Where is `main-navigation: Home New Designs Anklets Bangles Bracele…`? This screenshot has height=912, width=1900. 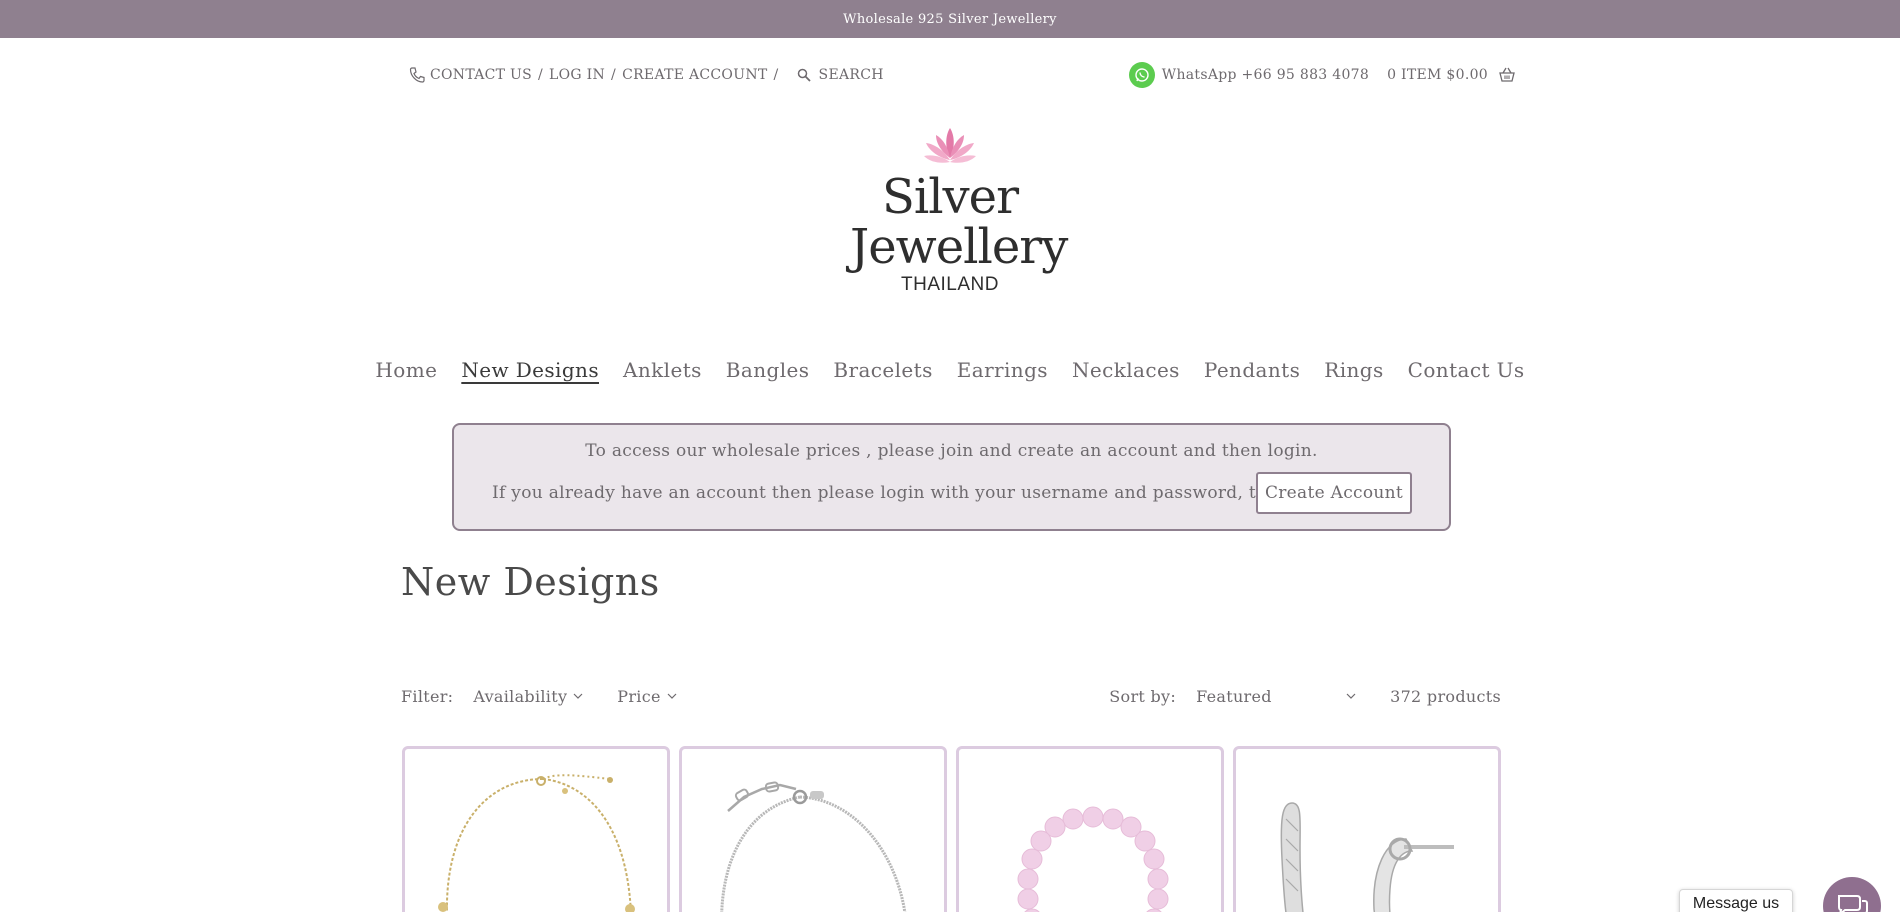
main-navigation: Home New Designs Anklets Bangles Bracele… is located at coordinates (950, 370).